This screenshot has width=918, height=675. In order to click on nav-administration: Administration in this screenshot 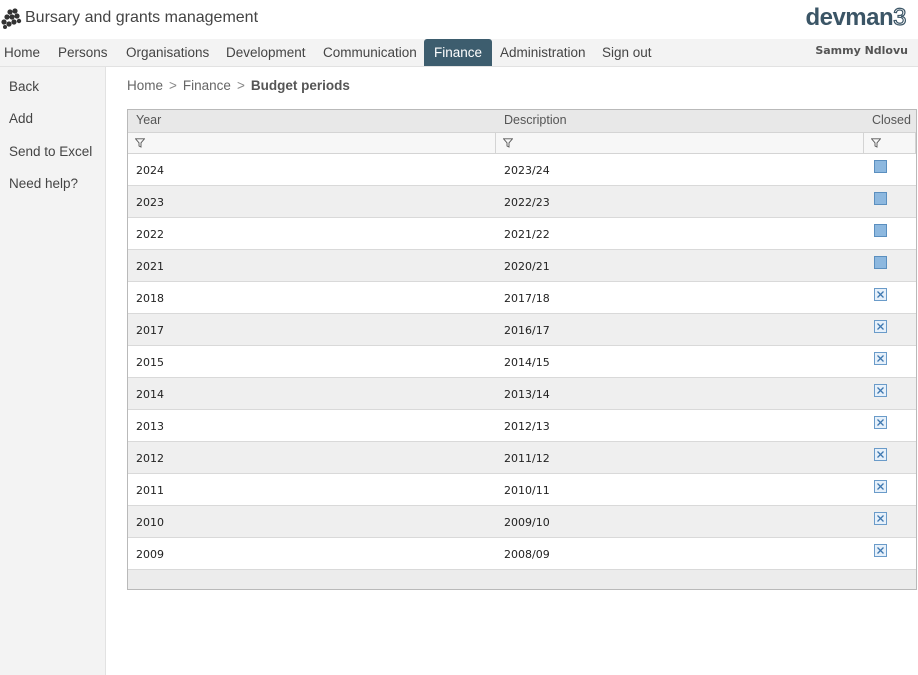, I will do `click(543, 52)`.